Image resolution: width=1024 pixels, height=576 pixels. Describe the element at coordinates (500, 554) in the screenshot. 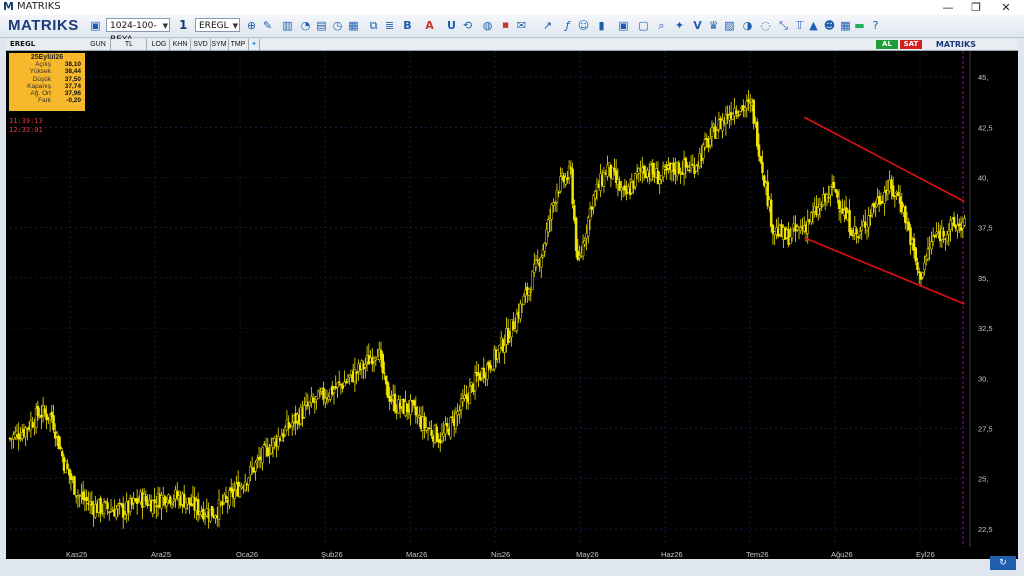

I see `x-tick-label: Nis26` at that location.